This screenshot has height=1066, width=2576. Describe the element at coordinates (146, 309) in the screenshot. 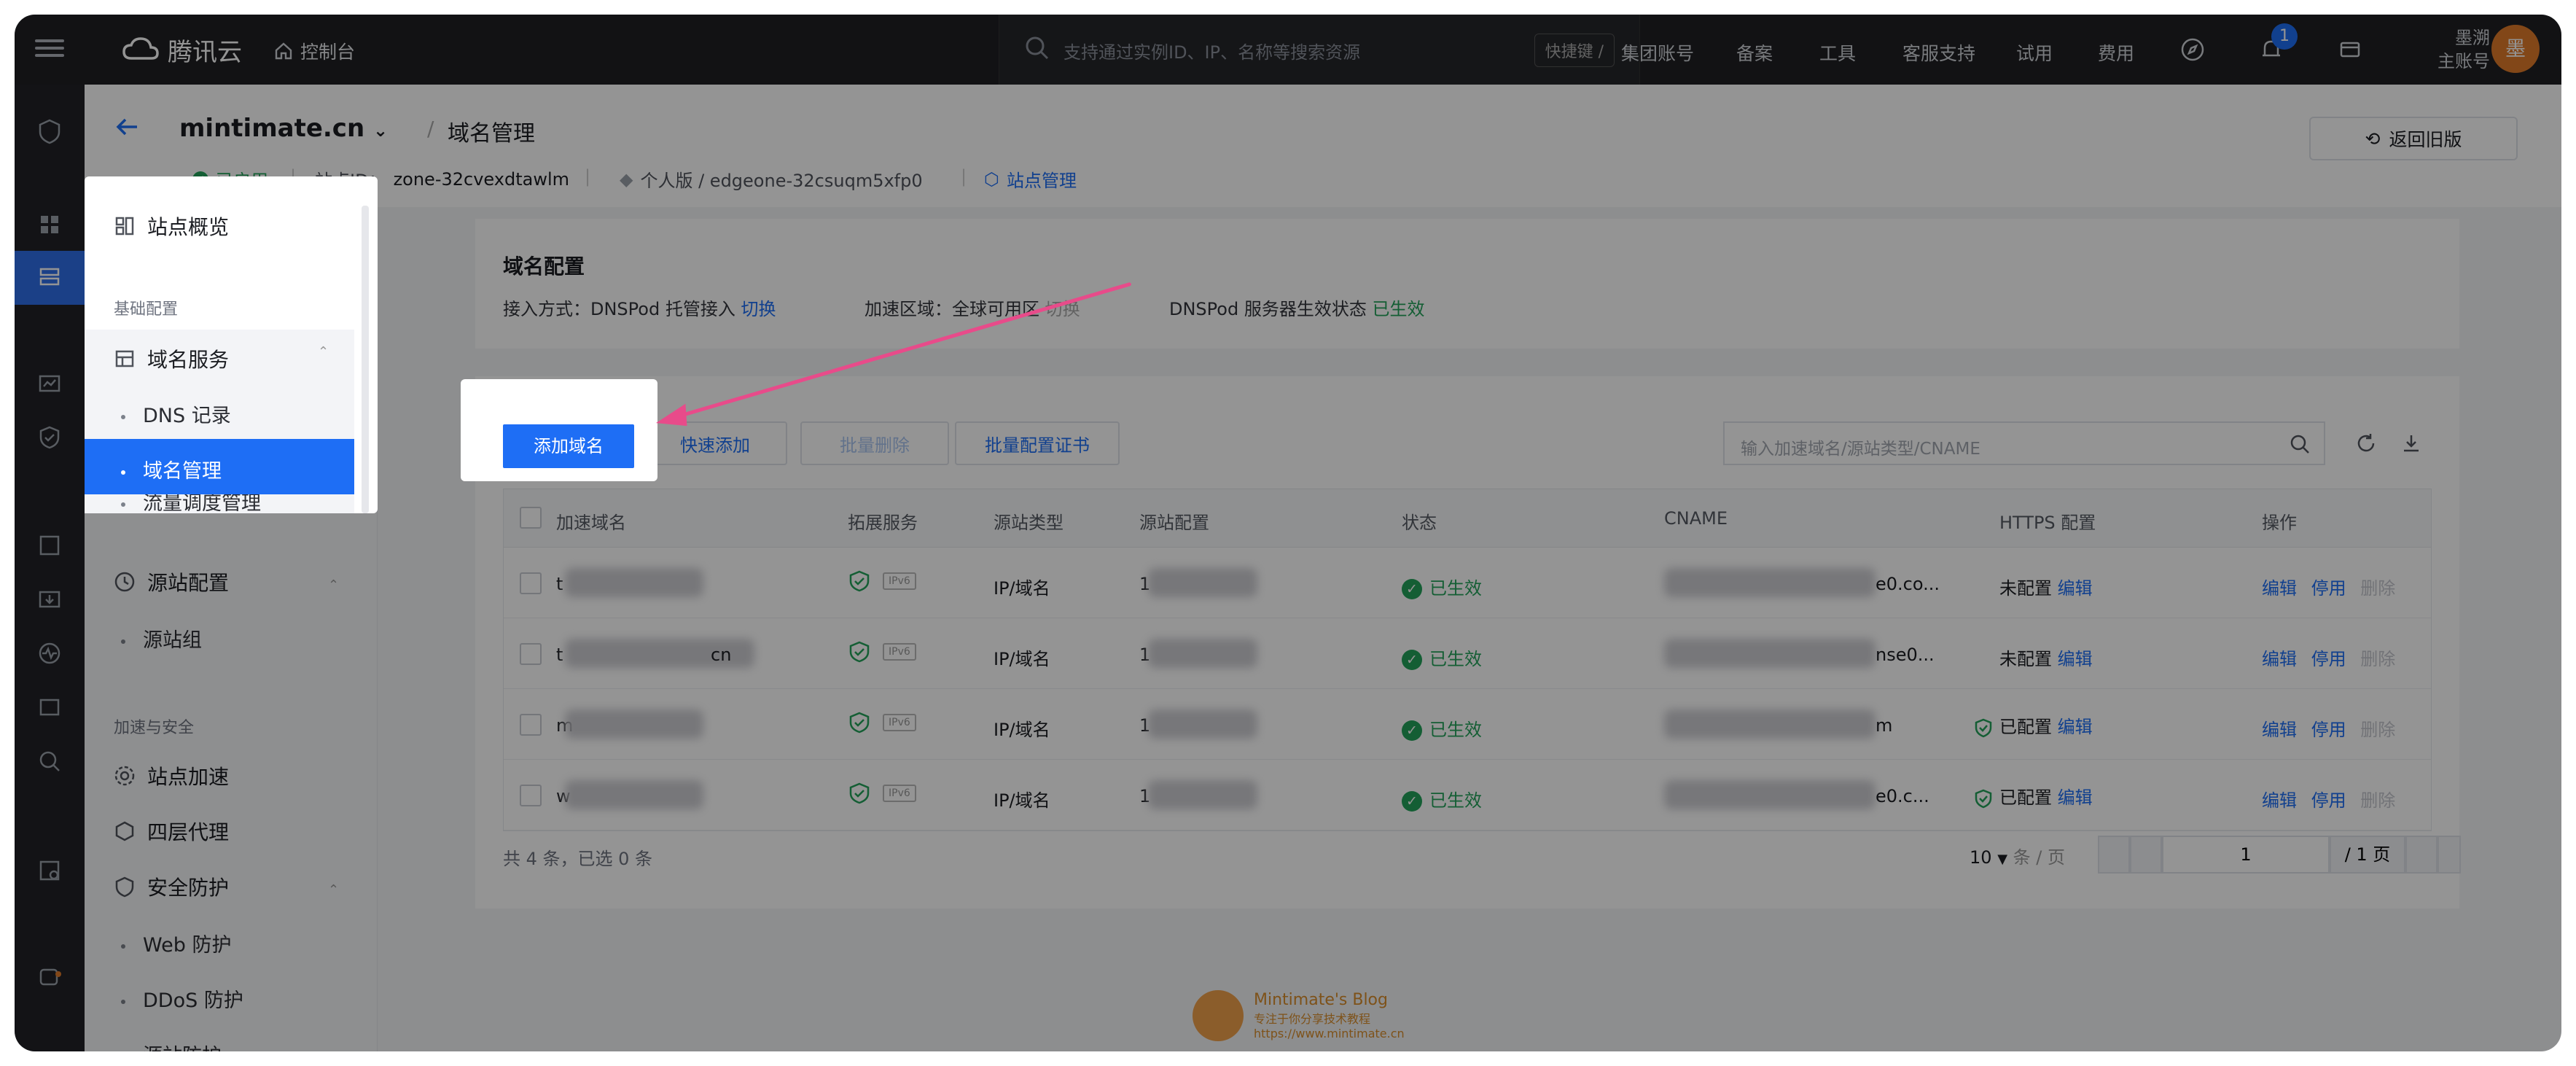

I see `section-basic-config: 基础配置` at that location.